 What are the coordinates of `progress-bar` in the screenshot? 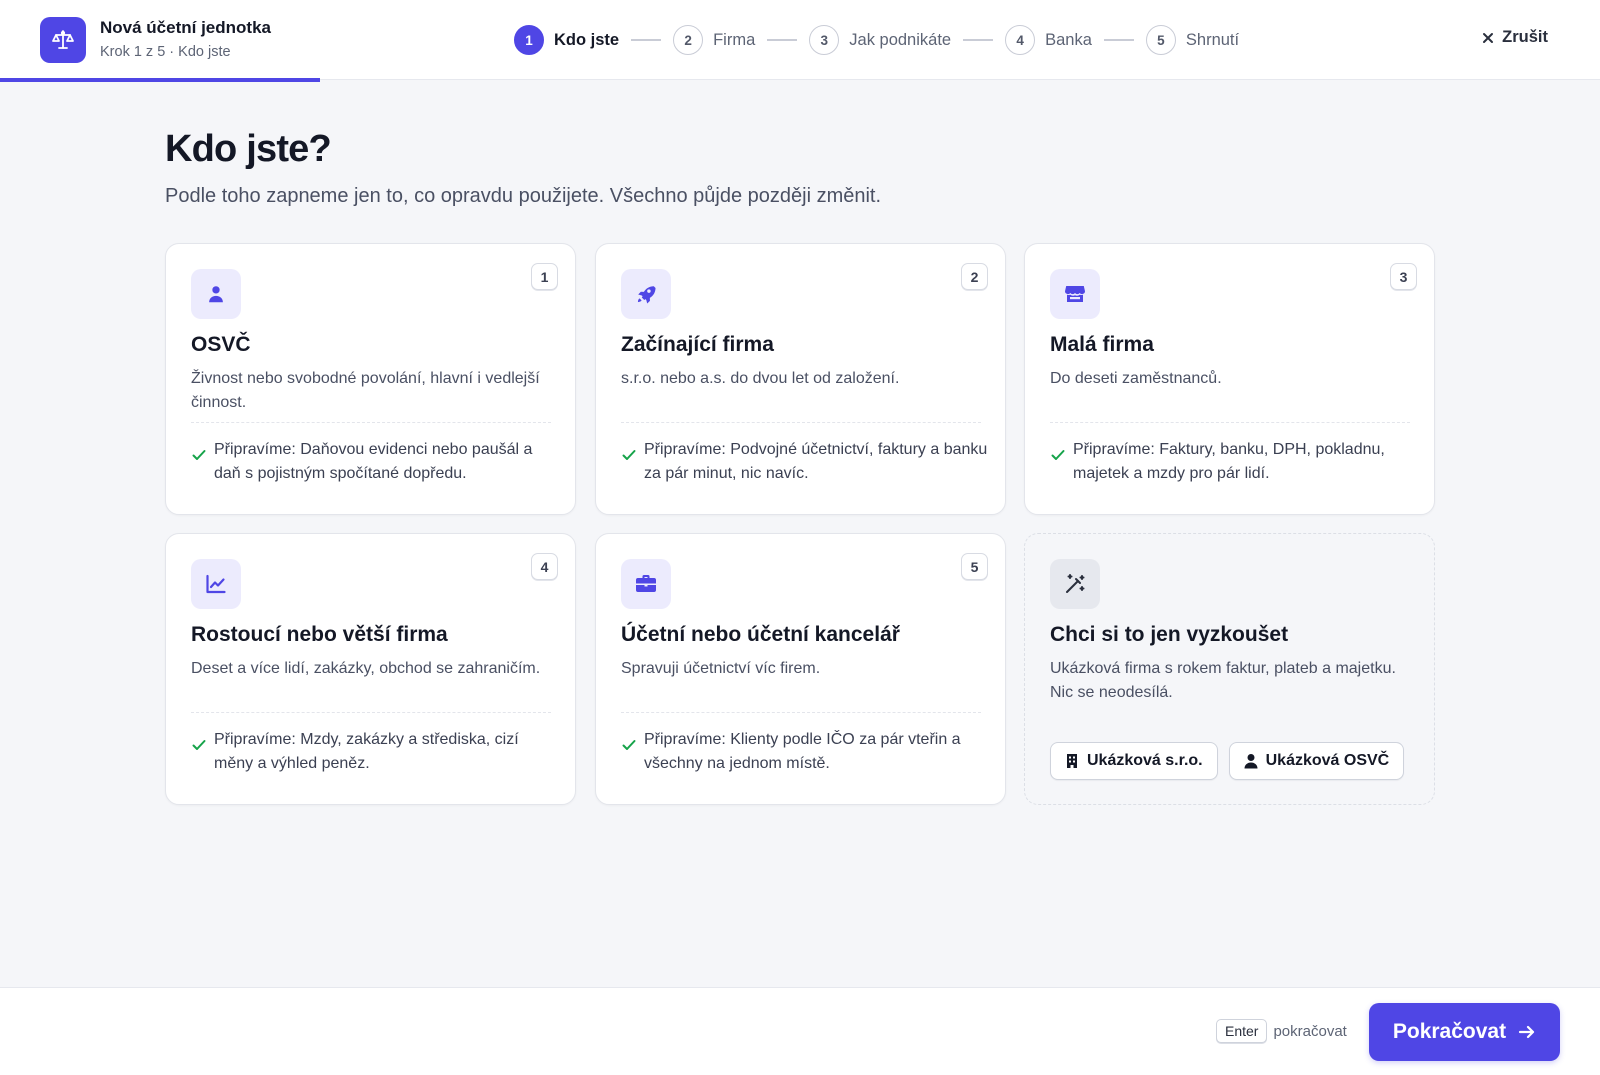 It's located at (800, 80).